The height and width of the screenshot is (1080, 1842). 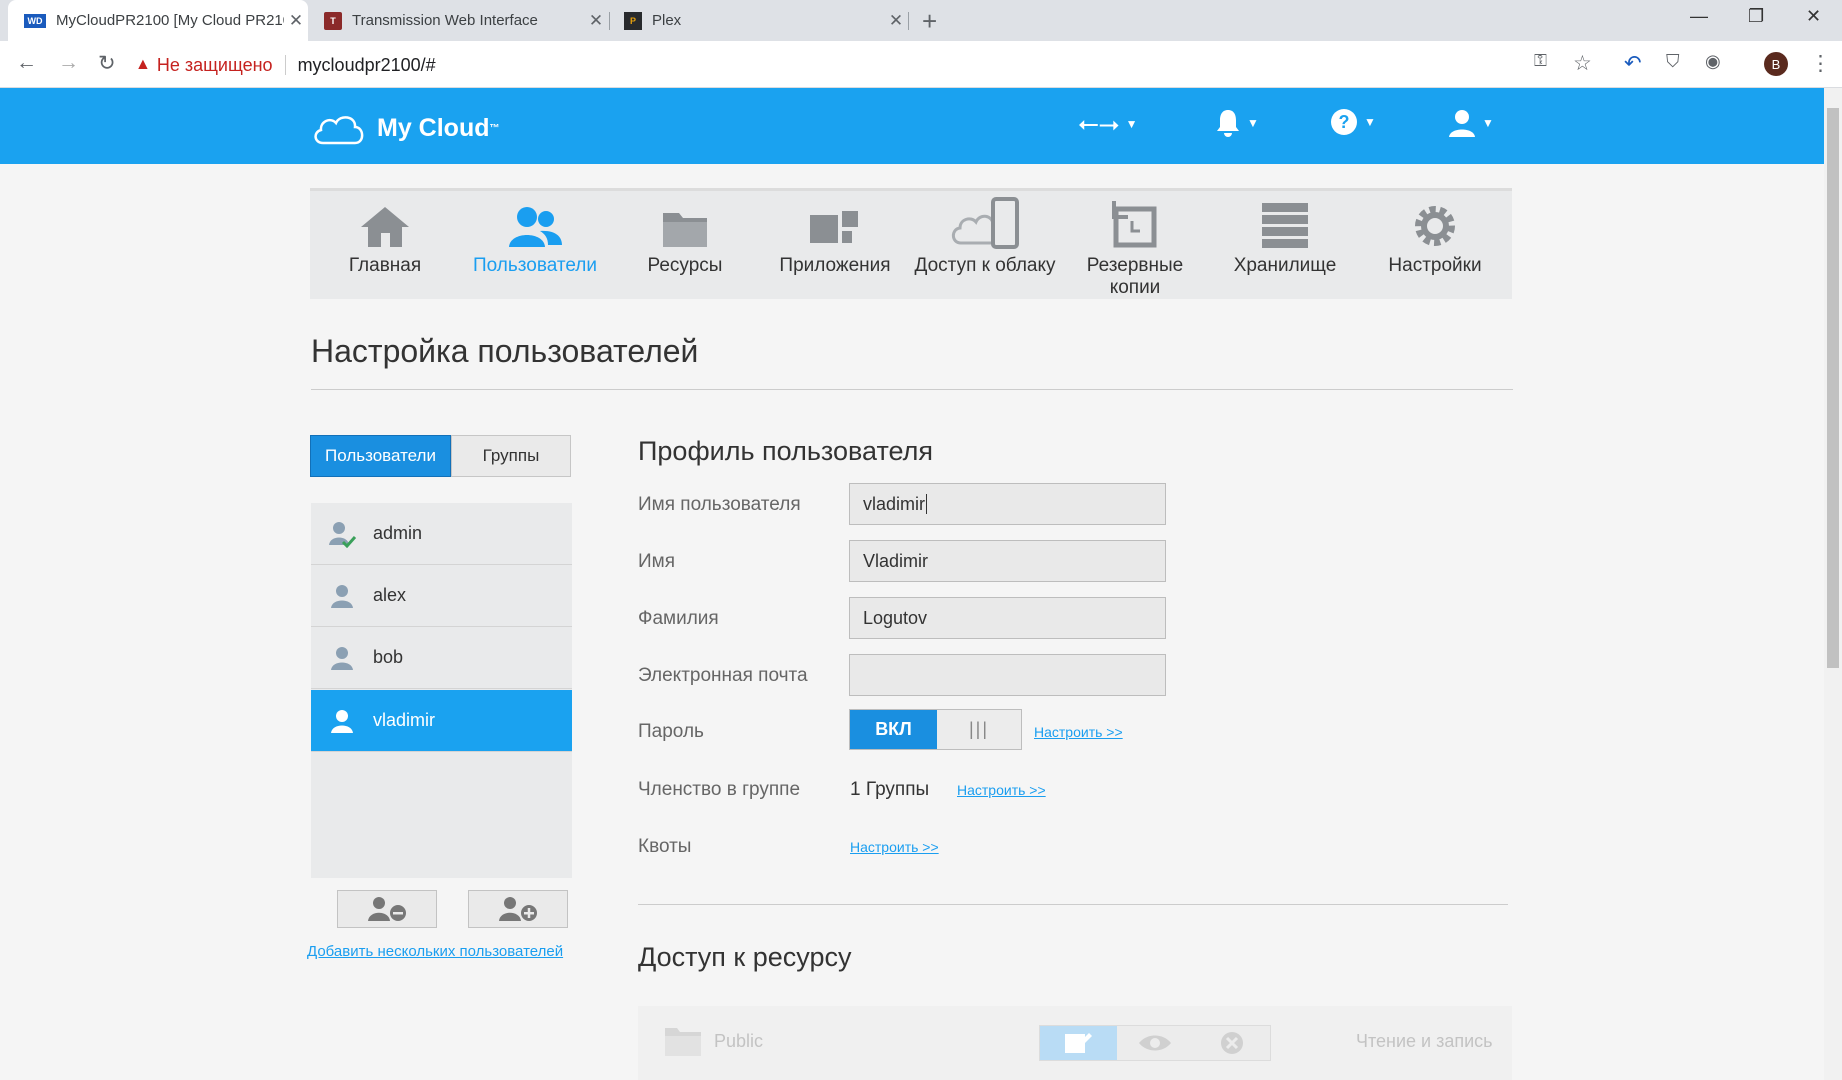 What do you see at coordinates (35, 20) in the screenshot?
I see `wd-favicon-icon: WD` at bounding box center [35, 20].